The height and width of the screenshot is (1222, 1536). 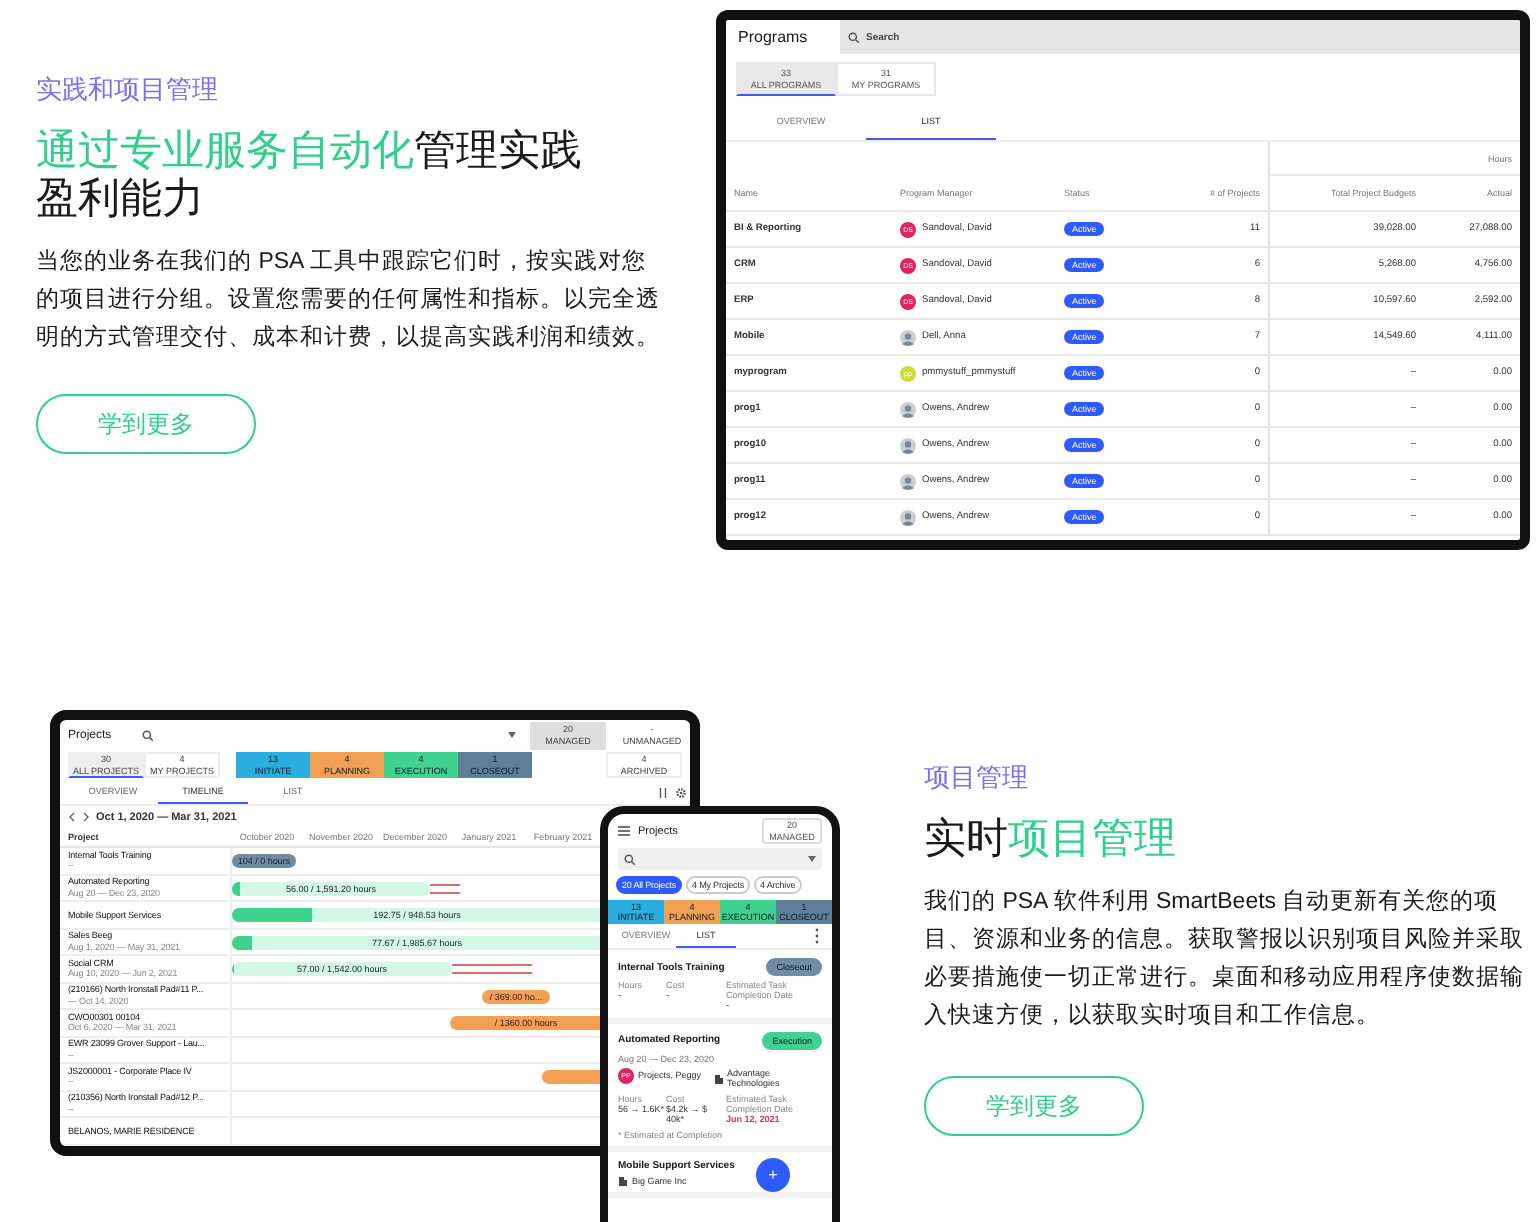 What do you see at coordinates (127, 90) in the screenshot?
I see `section-eyebrow: 实践和项目管理` at bounding box center [127, 90].